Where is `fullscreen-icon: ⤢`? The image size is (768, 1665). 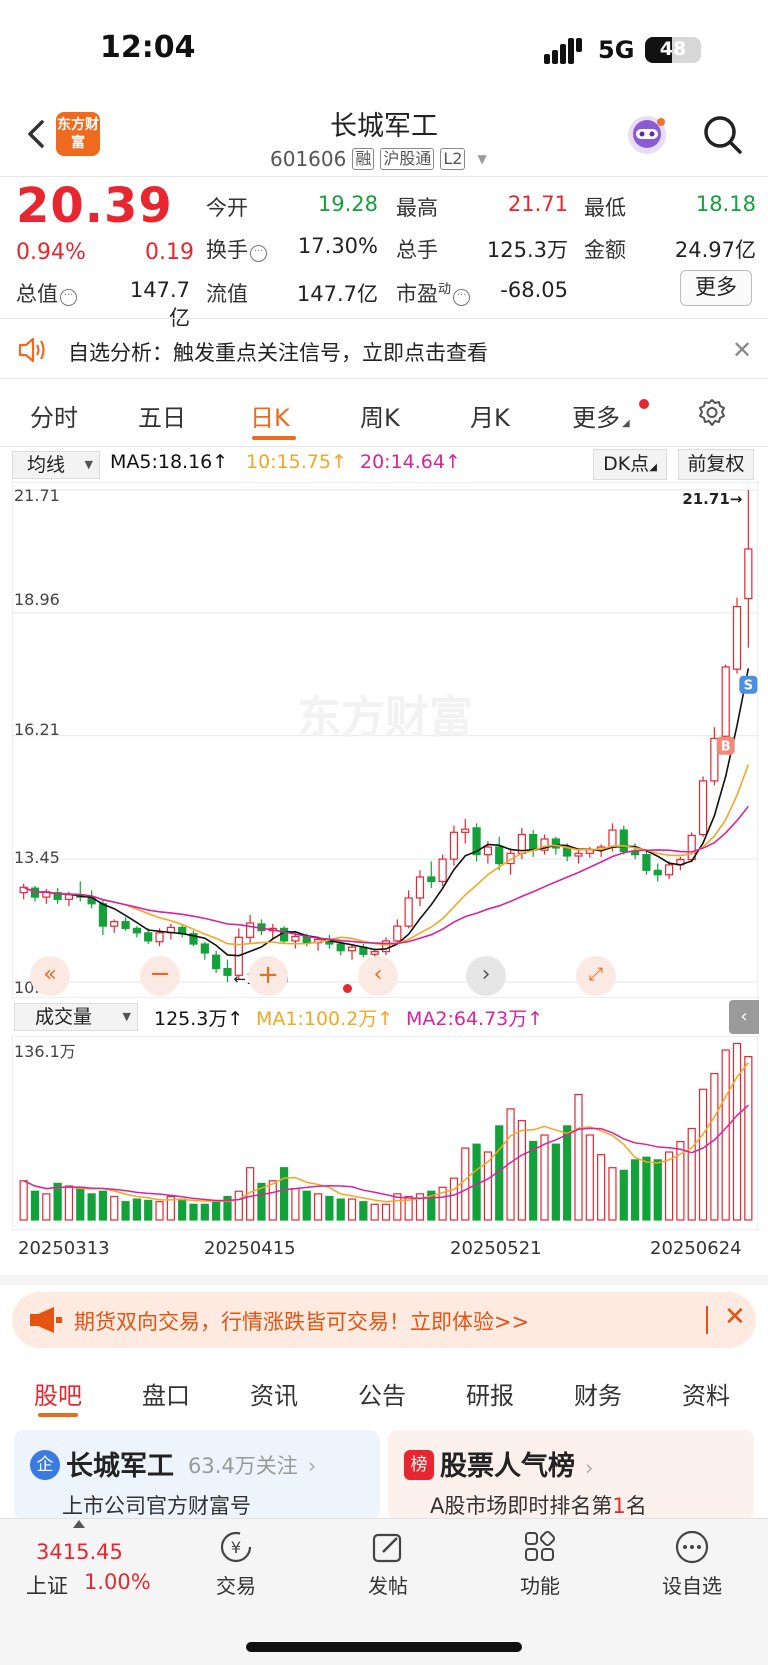 fullscreen-icon: ⤢ is located at coordinates (596, 976).